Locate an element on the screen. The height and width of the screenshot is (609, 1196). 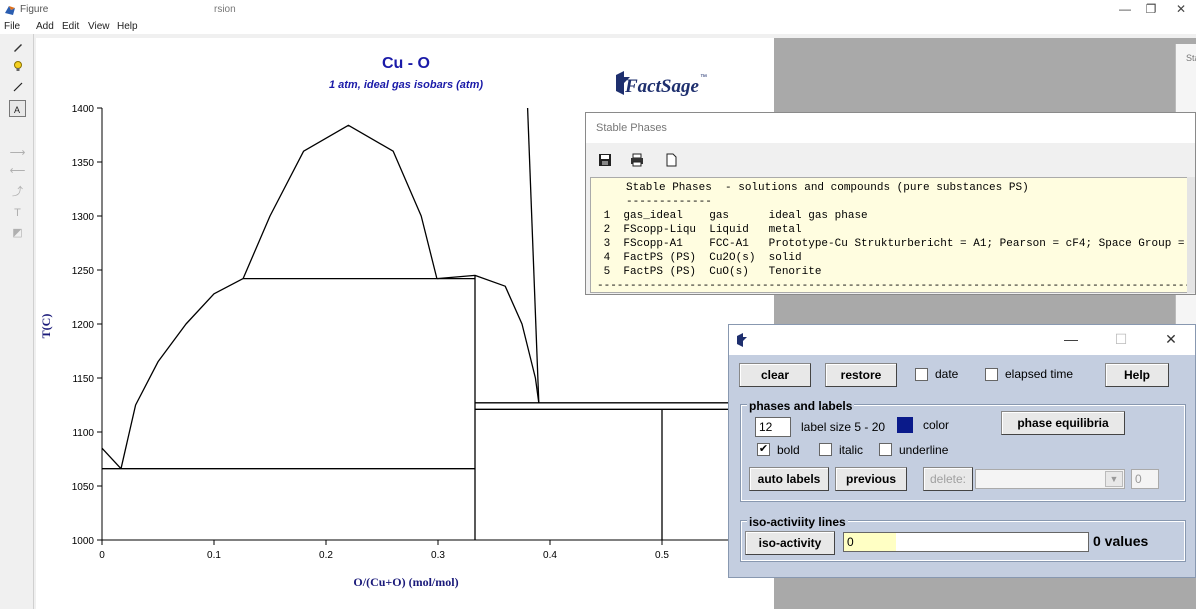
auto-labels-button: auto labels is located at coordinates (789, 479).